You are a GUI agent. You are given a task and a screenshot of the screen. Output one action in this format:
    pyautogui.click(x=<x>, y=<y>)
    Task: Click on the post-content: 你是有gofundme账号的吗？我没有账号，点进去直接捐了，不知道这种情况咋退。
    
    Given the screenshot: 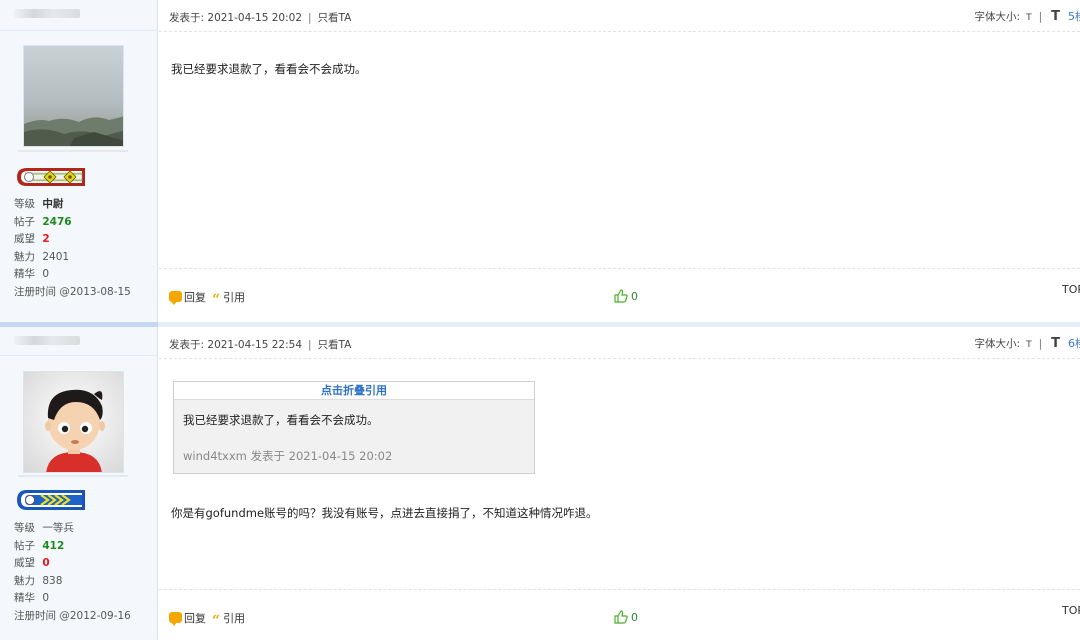 What is the action you would take?
    pyautogui.click(x=384, y=513)
    